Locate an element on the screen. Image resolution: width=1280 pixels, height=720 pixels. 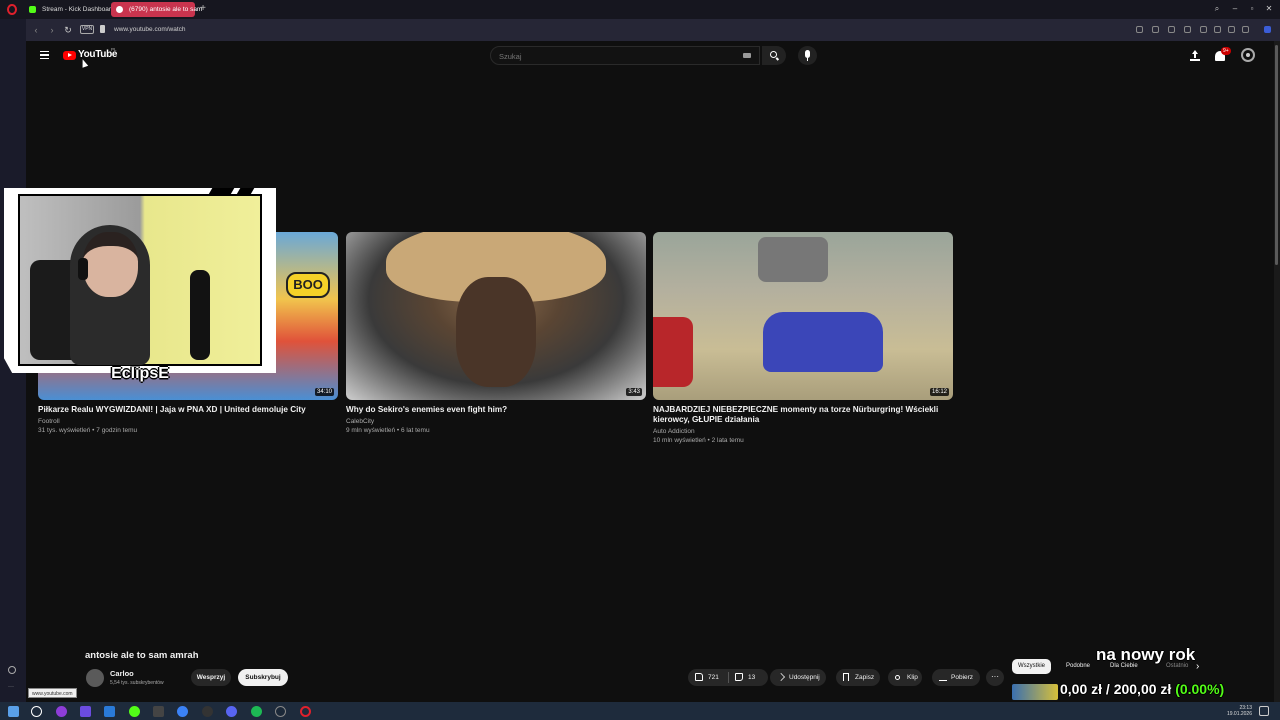
heart-icon is located at coordinates (1203, 29).